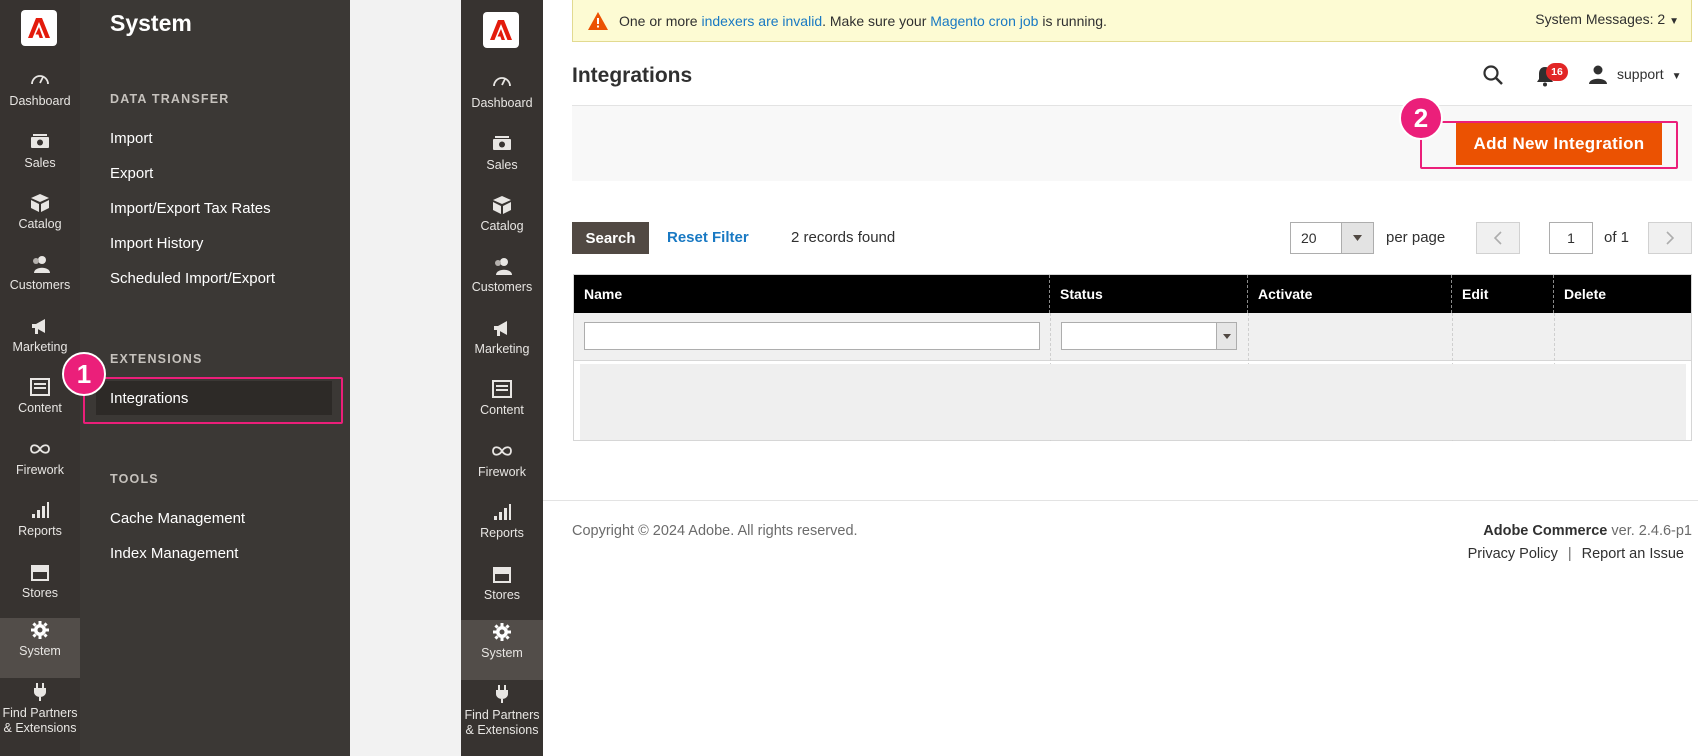  Describe the element at coordinates (1149, 336) in the screenshot. I see `status-filter-select` at that location.